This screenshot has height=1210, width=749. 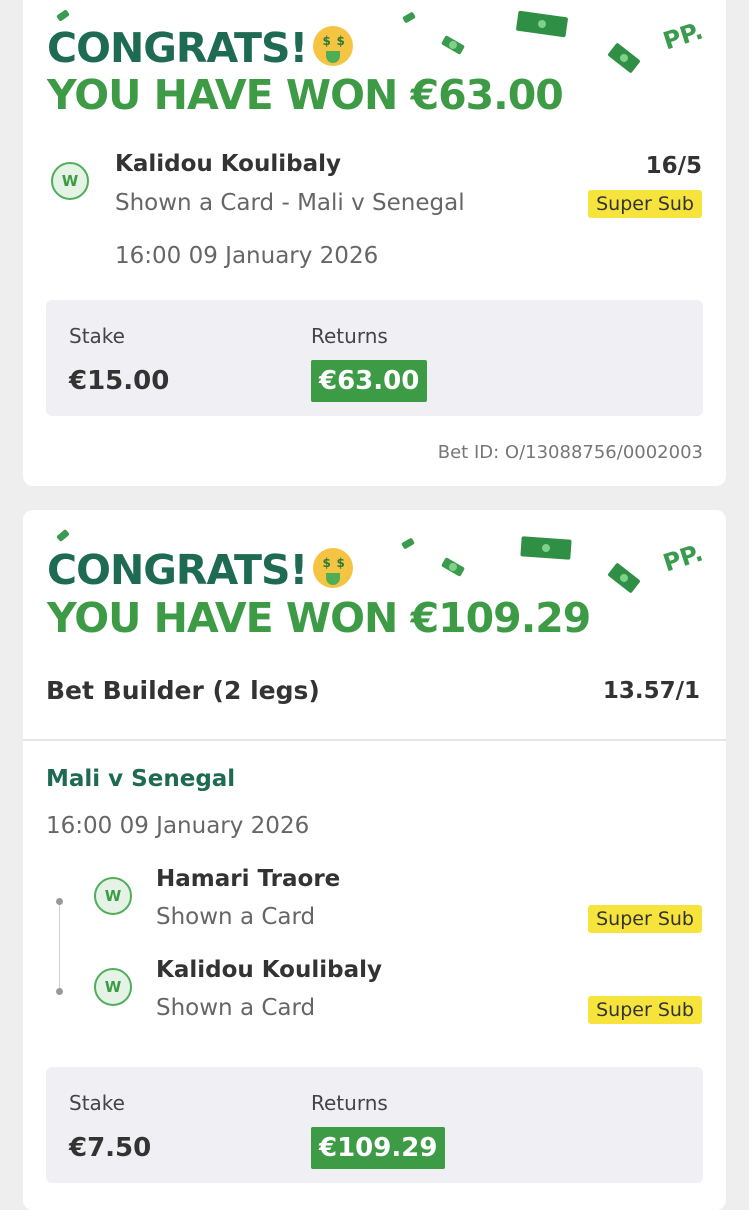 What do you see at coordinates (374, 1125) in the screenshot?
I see `stake-returns-summary: Stake Returns €7.50 €109.29` at bounding box center [374, 1125].